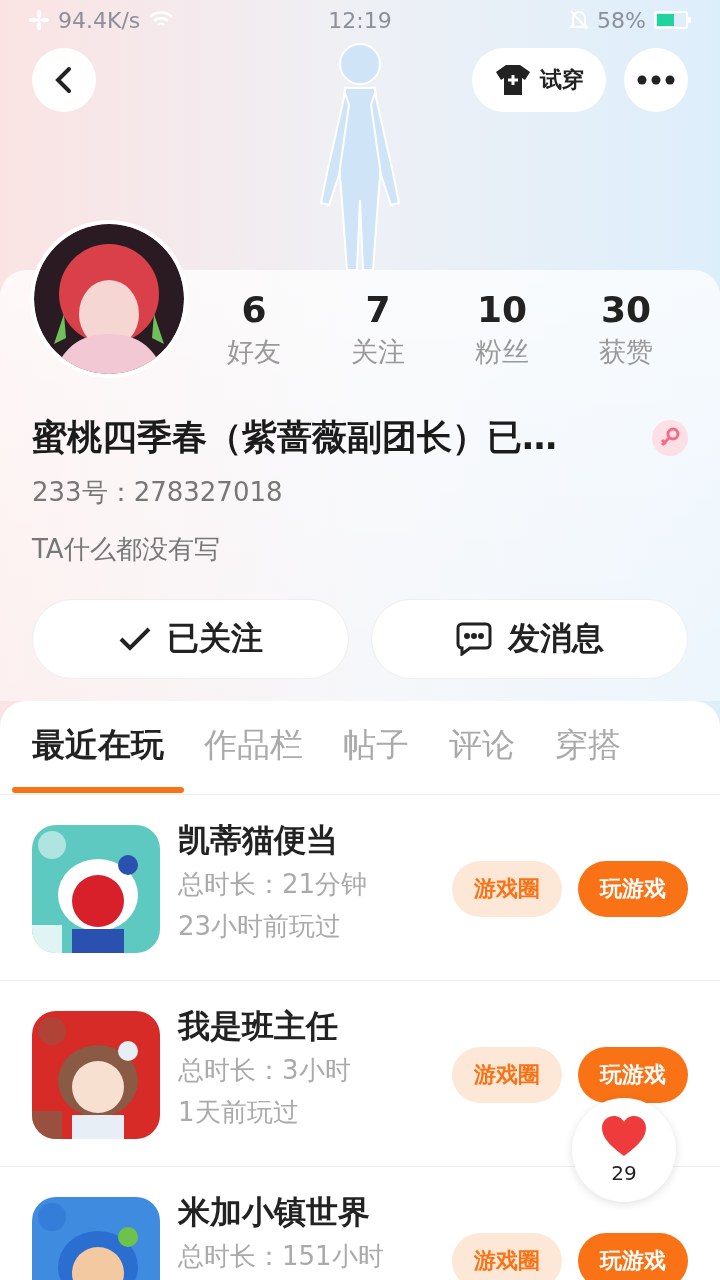 The image size is (720, 1280). What do you see at coordinates (126, 549) in the screenshot?
I see `user-bio: TA什么都没有写` at bounding box center [126, 549].